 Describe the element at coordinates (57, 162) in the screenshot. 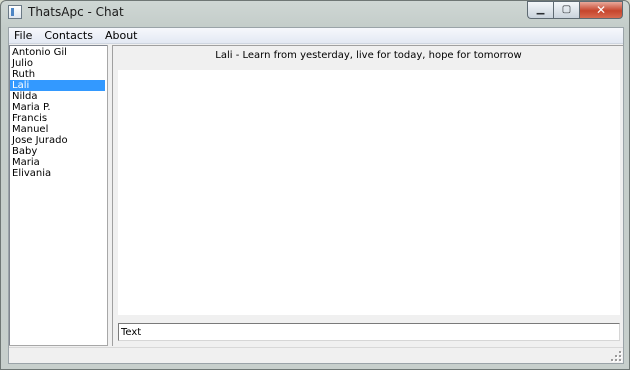

I see `contact-item: Maria` at that location.